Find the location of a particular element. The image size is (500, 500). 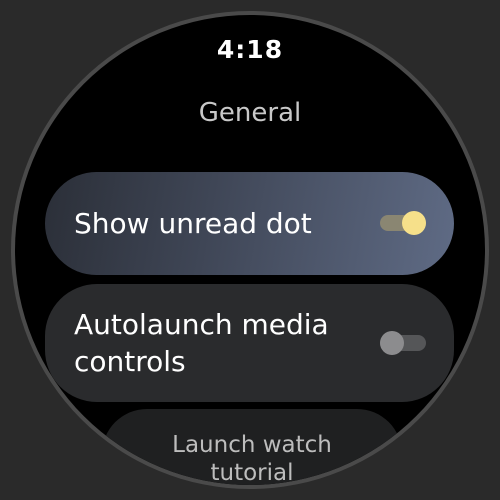

status-time: 4:18 is located at coordinates (250, 49).